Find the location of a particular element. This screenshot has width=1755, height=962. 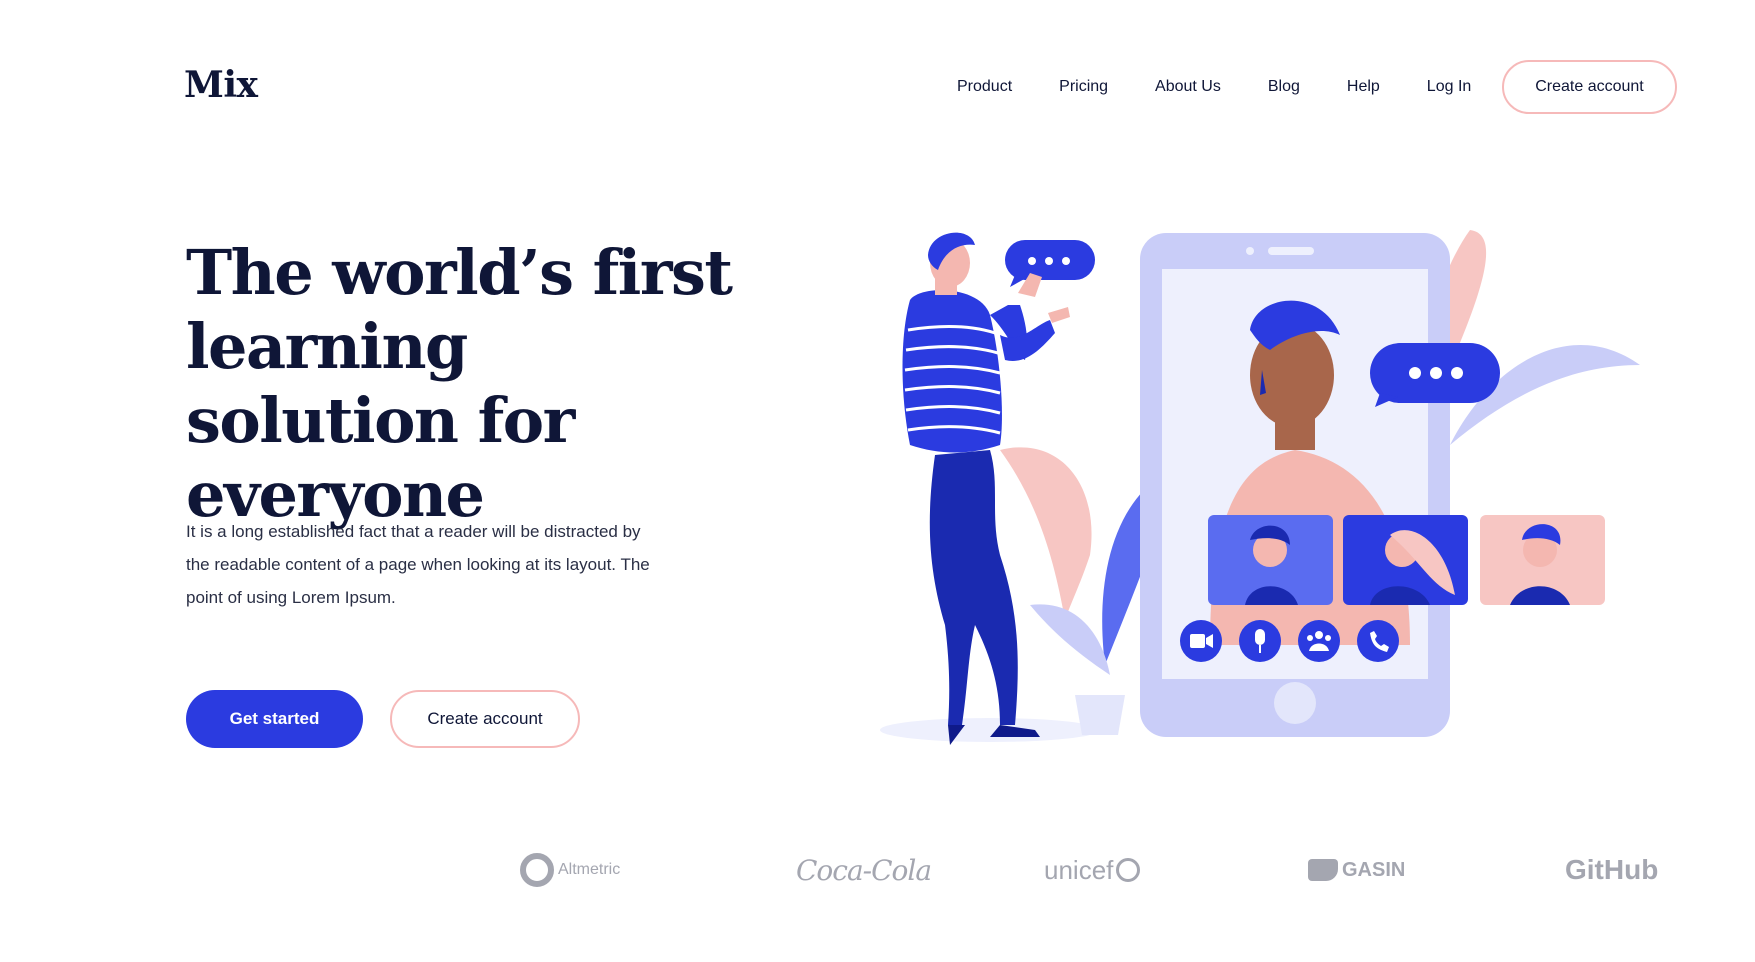

microphone-icon is located at coordinates (1260, 641).